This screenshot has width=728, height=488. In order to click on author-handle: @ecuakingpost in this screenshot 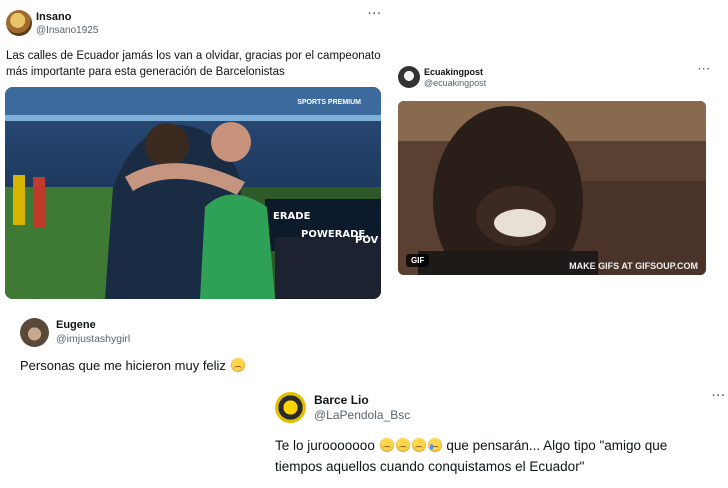, I will do `click(455, 83)`.